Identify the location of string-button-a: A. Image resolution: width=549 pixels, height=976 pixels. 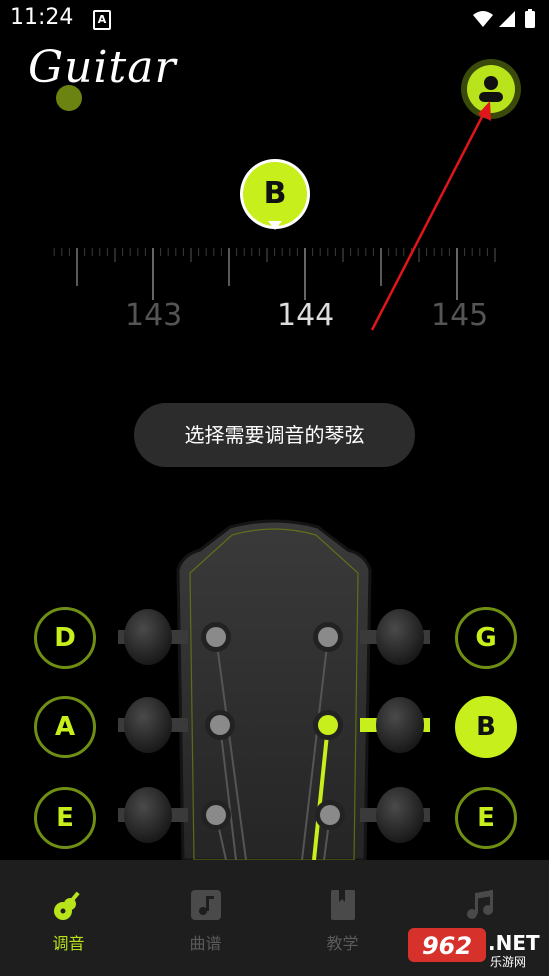
(65, 727).